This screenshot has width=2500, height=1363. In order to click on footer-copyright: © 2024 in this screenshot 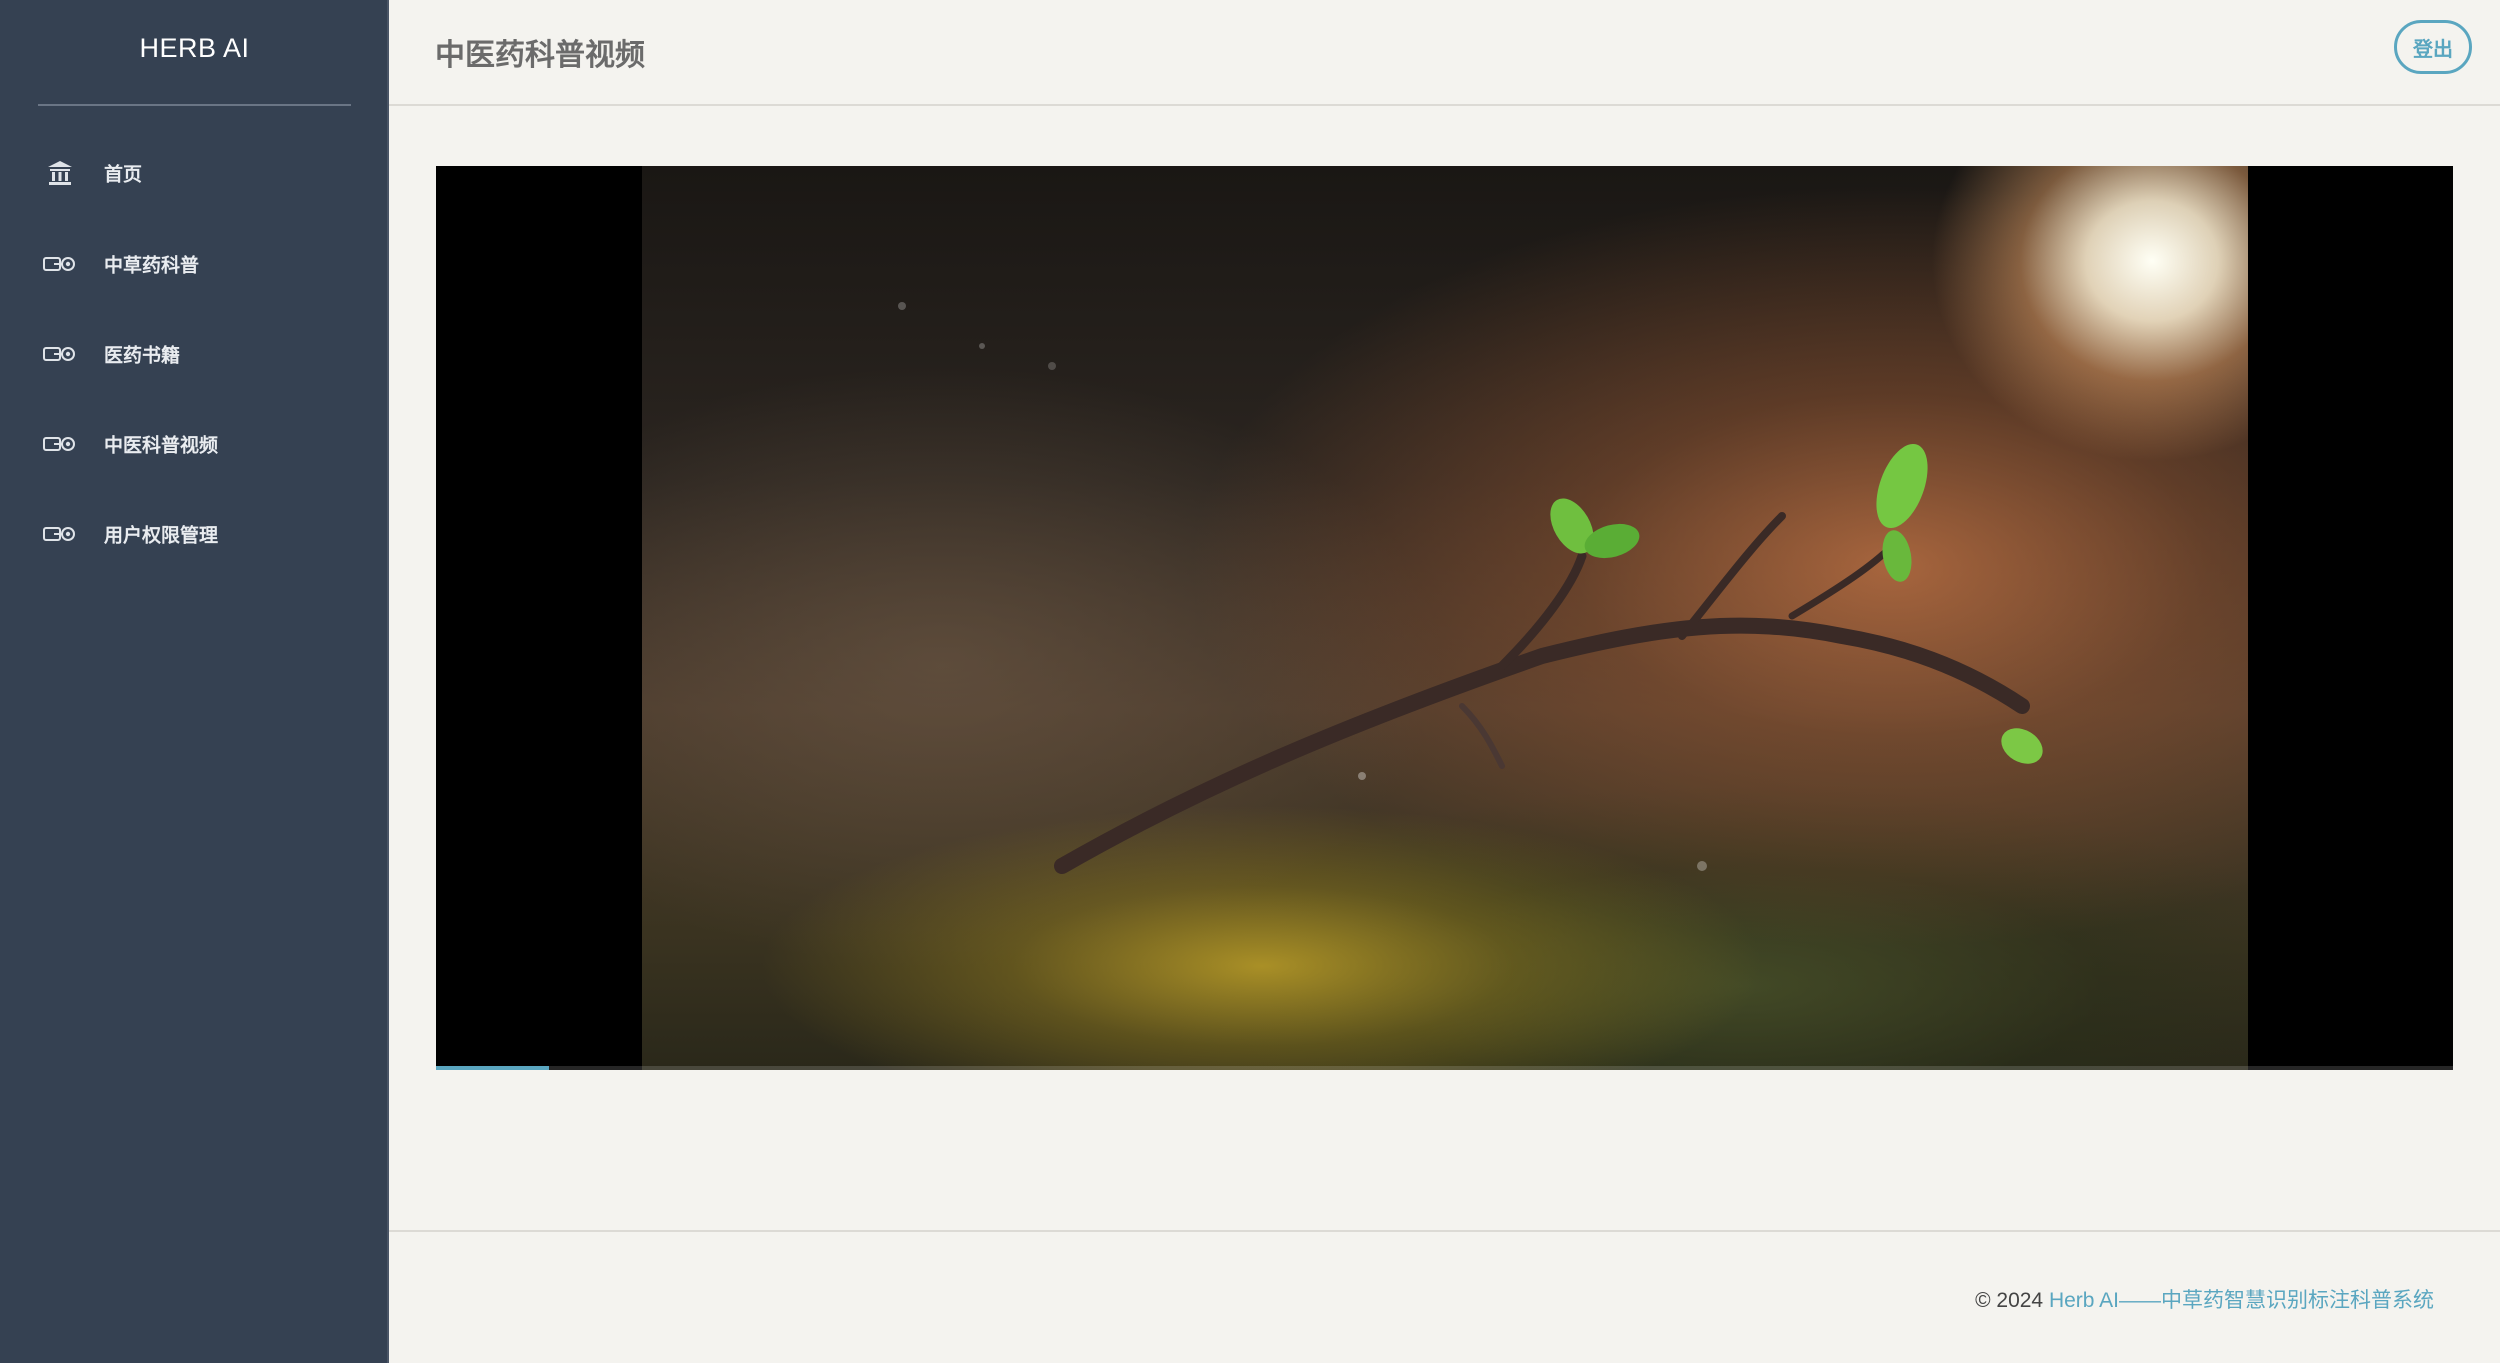, I will do `click(2009, 1300)`.